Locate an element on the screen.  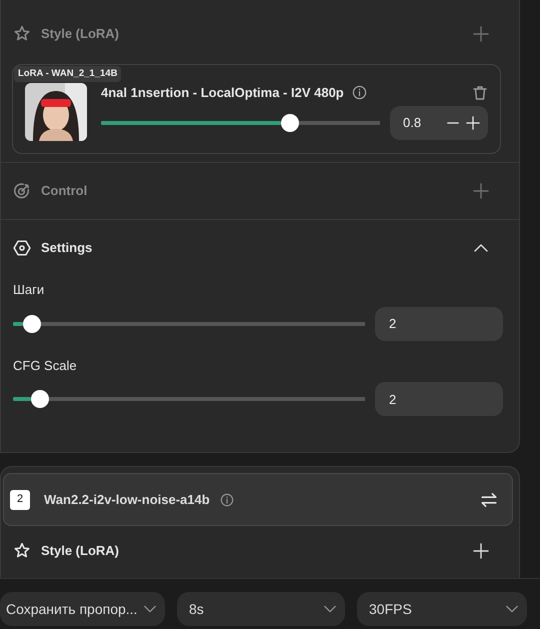
delete-icon is located at coordinates (480, 92).